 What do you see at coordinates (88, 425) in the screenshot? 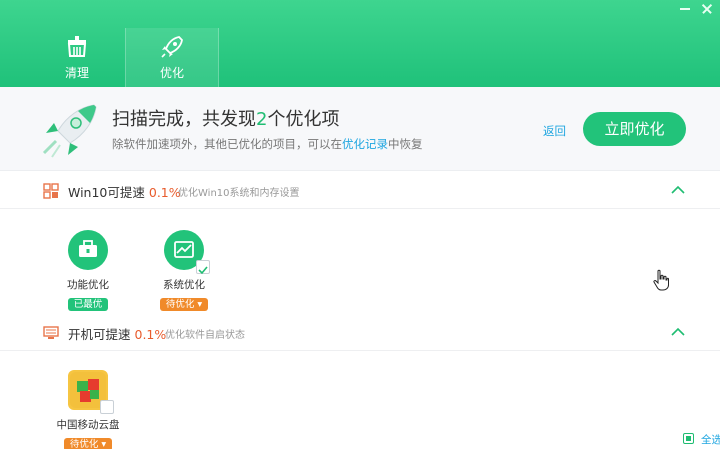
I see `item-china-mobile-cloud-label: 中国移动云盘` at bounding box center [88, 425].